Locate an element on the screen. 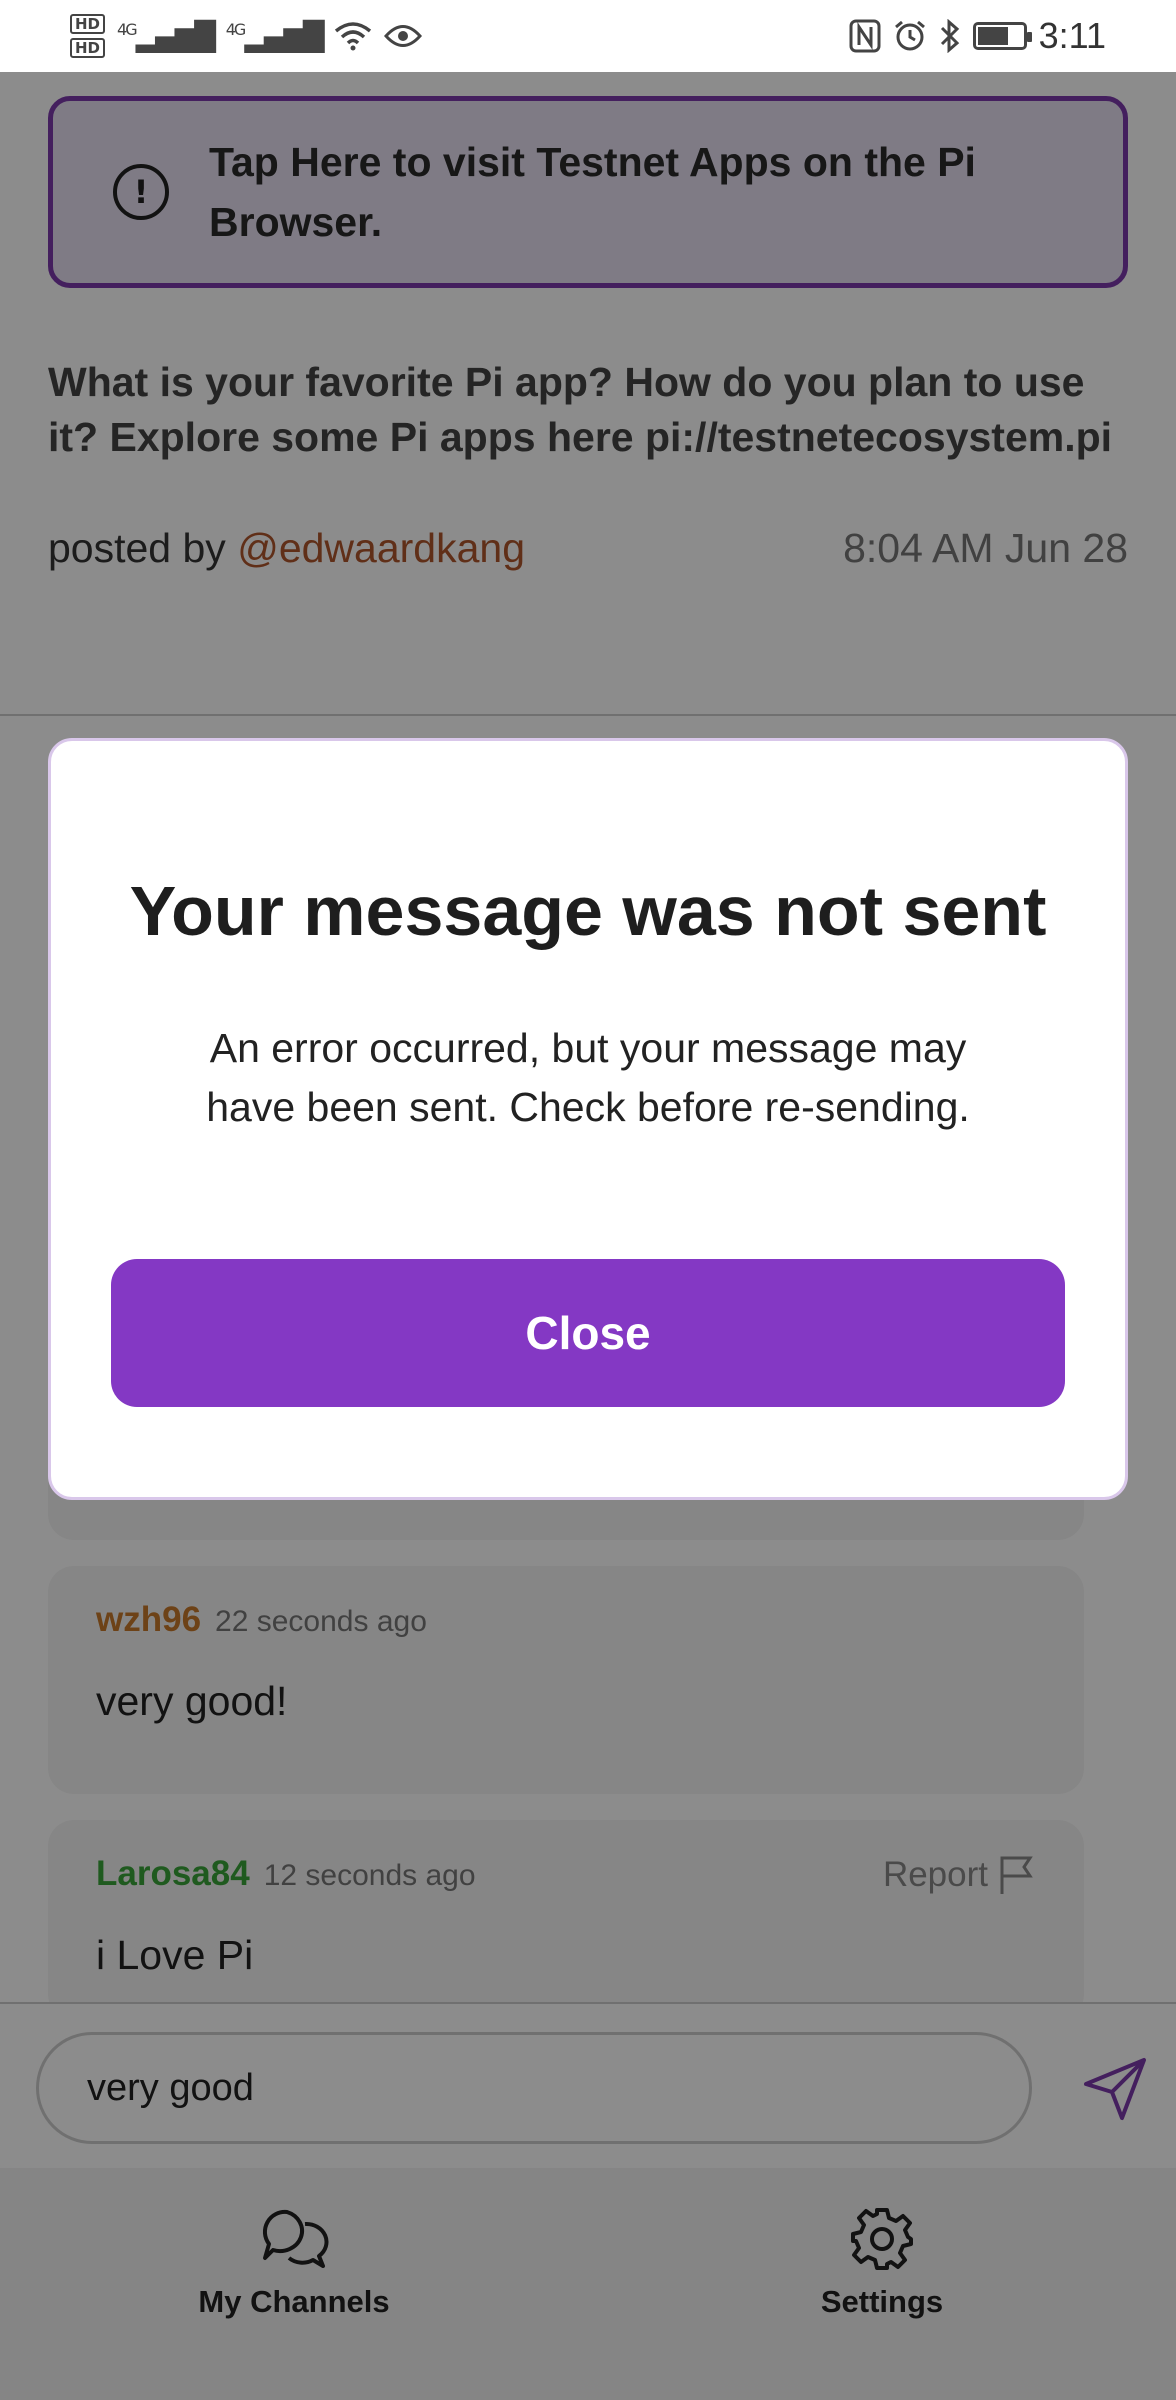 Image resolution: width=1176 pixels, height=2400 pixels. signal-2-icon: 4G▂▄▆█ is located at coordinates (275, 36).